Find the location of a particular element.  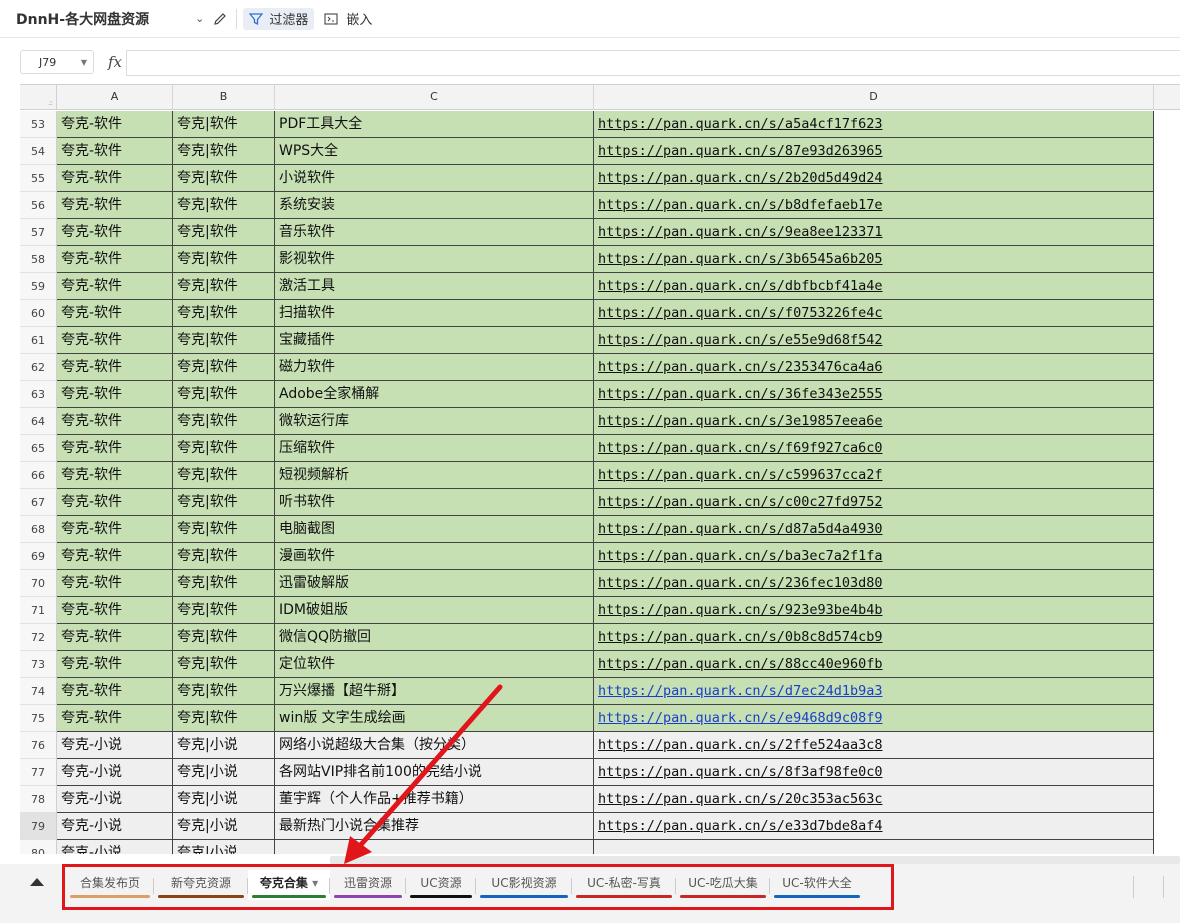

cell-c is located at coordinates (434, 847).